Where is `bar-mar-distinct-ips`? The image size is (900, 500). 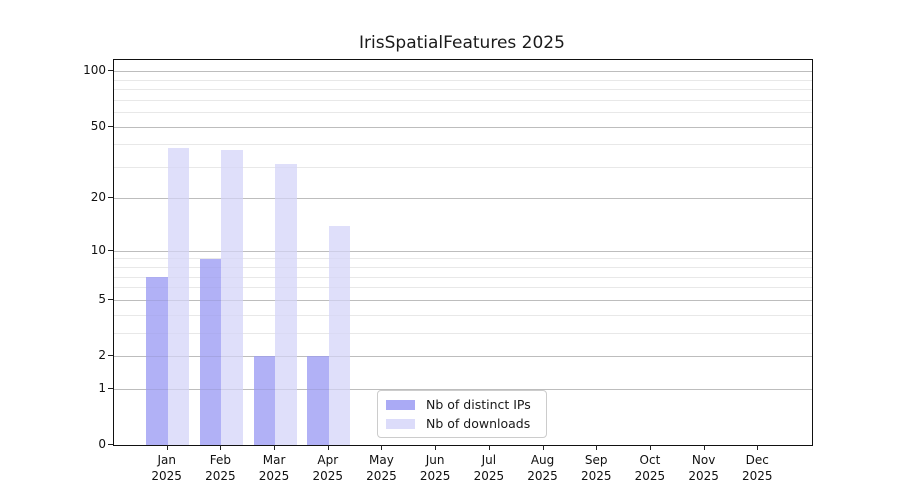 bar-mar-distinct-ips is located at coordinates (264, 400).